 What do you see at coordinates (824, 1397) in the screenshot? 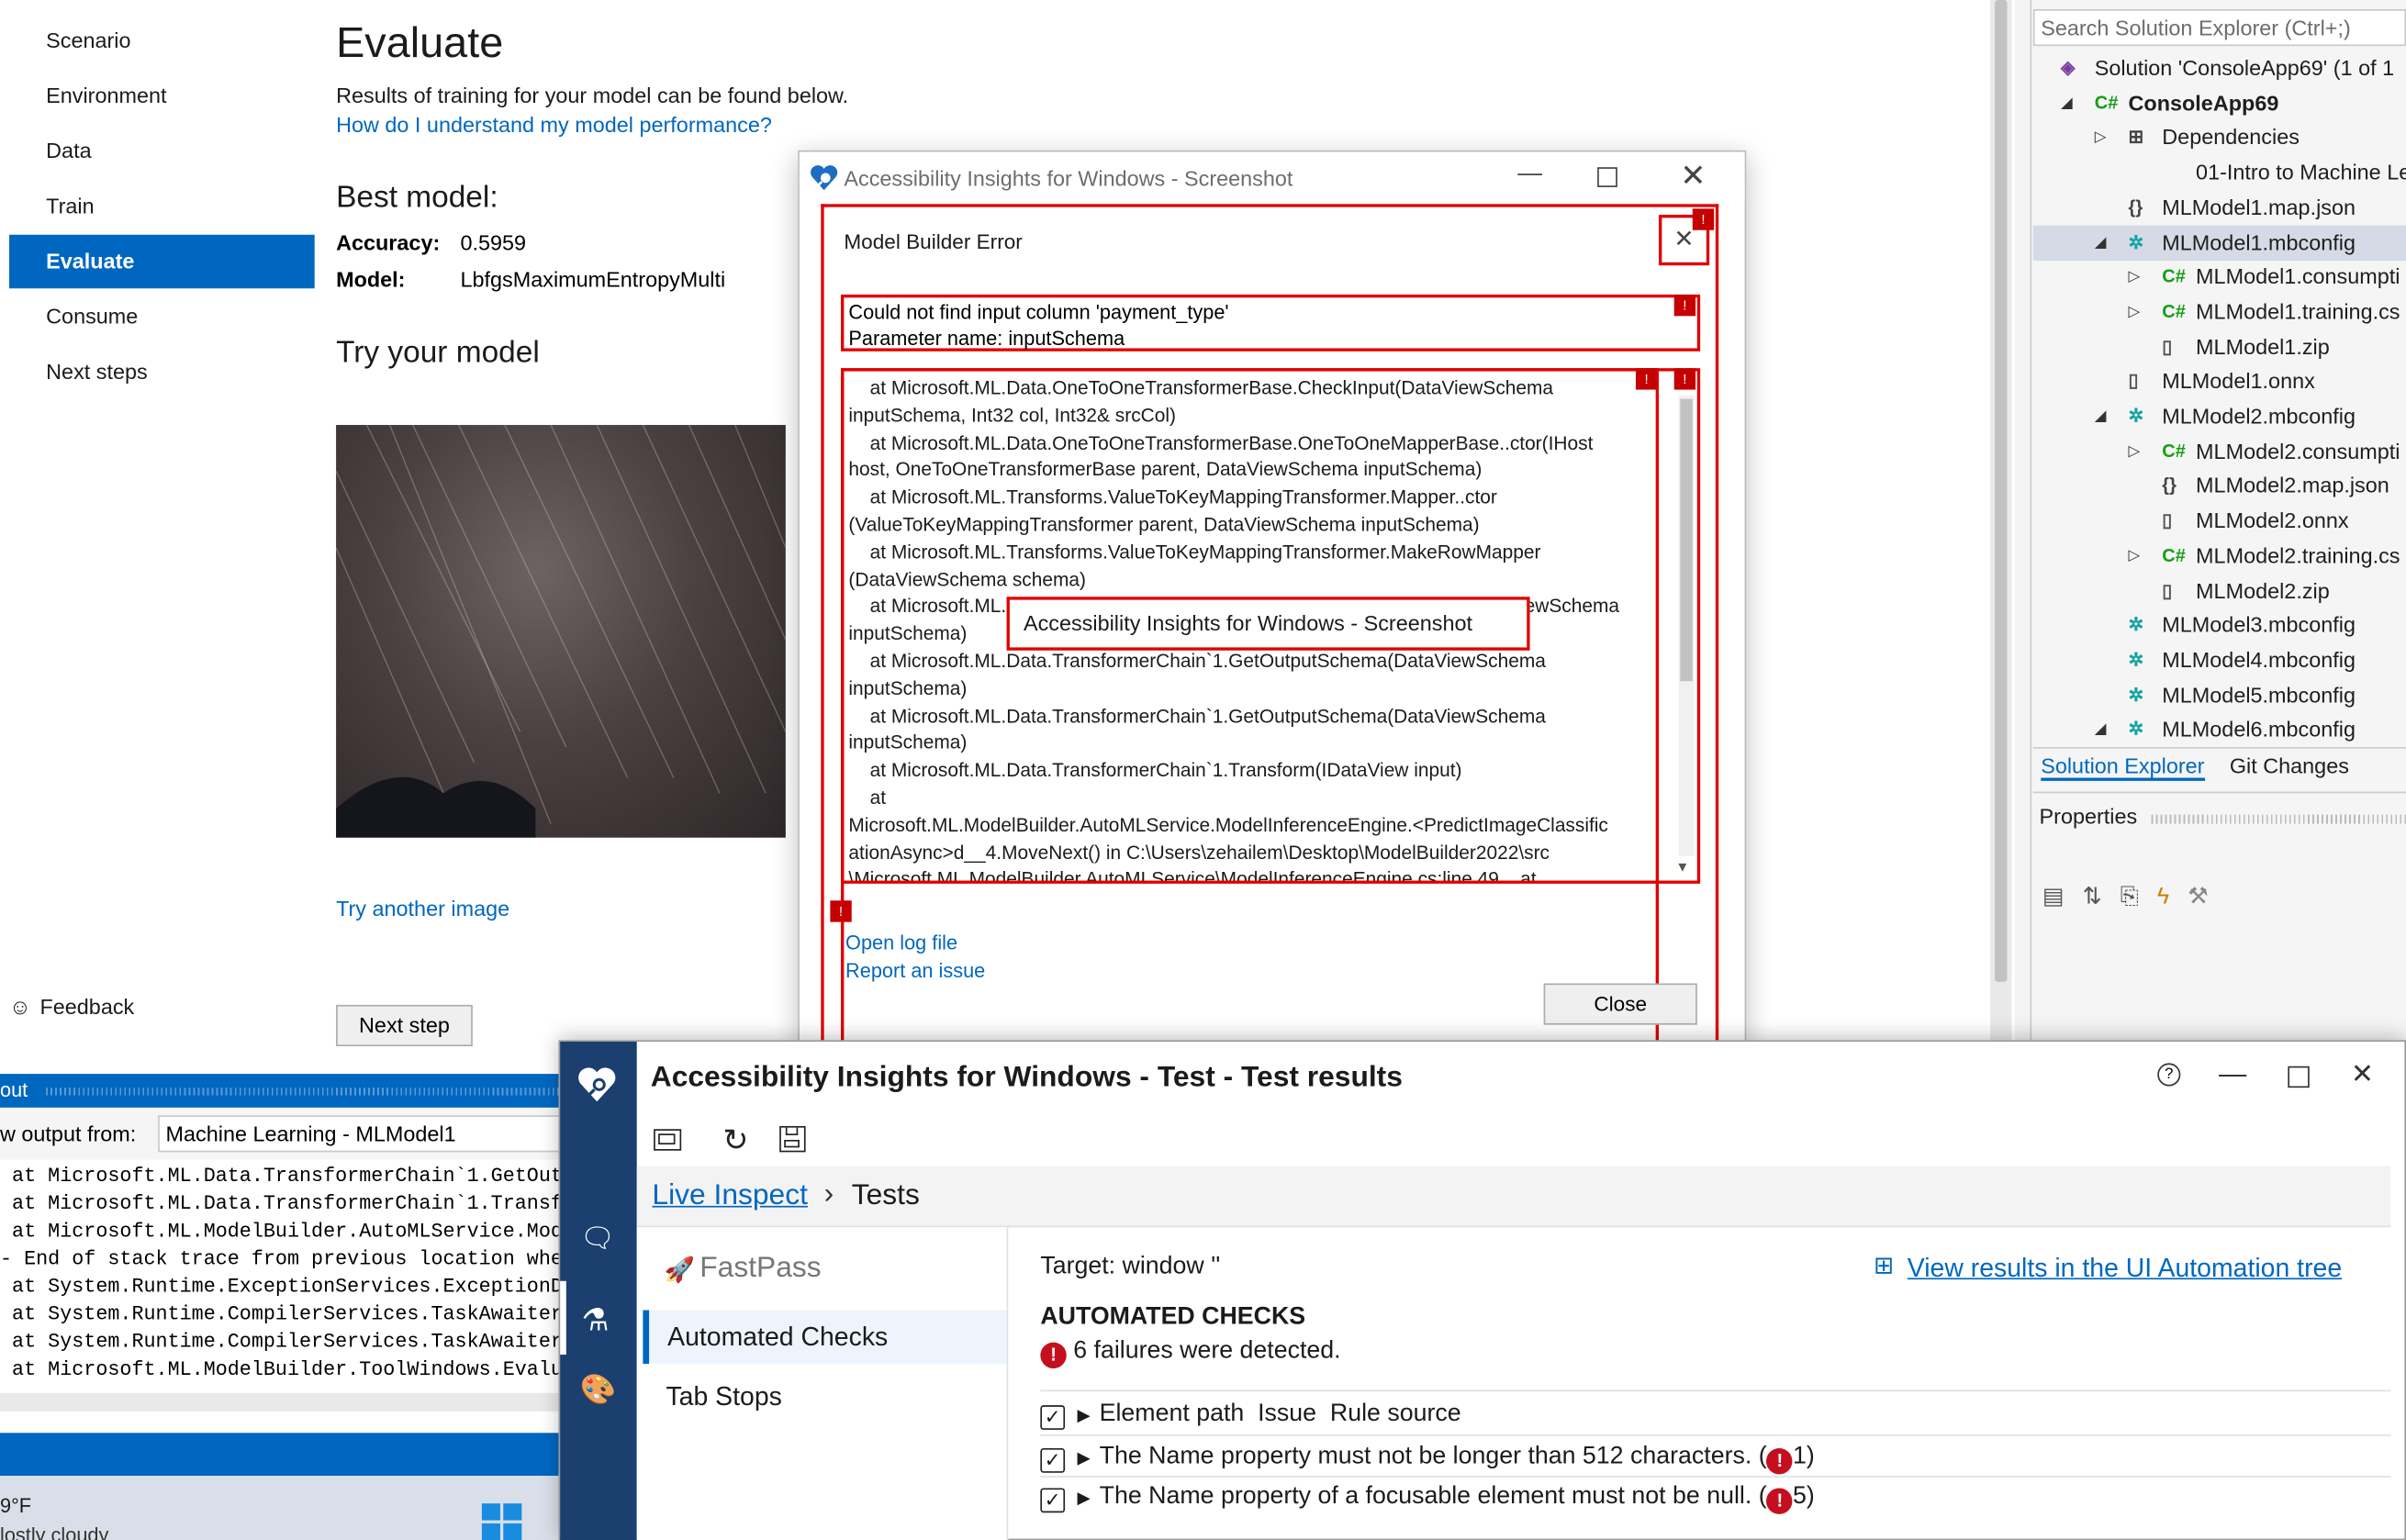
I see `nav-tab-stops: Tab Stops` at bounding box center [824, 1397].